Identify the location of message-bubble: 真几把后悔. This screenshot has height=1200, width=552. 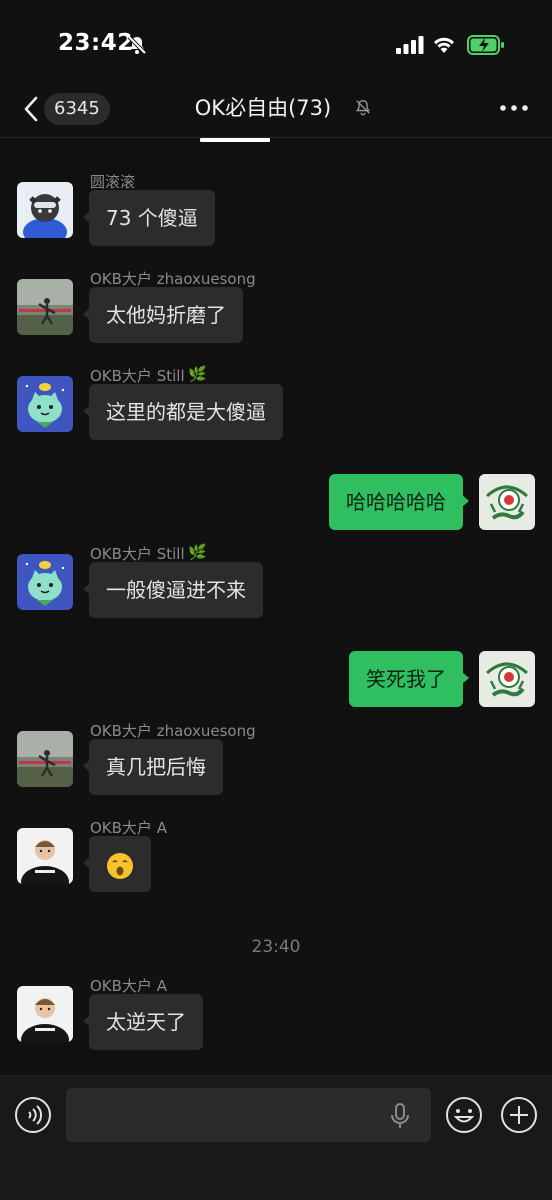
(153, 767).